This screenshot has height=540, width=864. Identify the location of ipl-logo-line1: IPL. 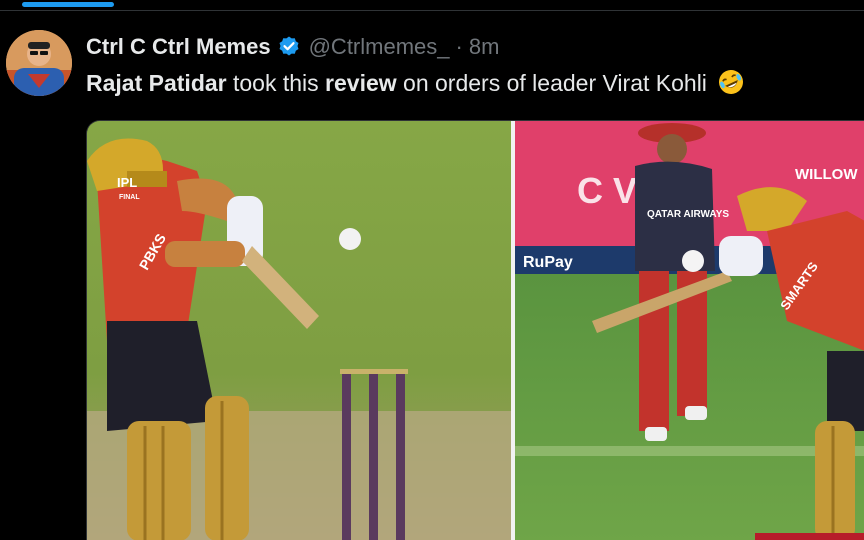
(127, 182).